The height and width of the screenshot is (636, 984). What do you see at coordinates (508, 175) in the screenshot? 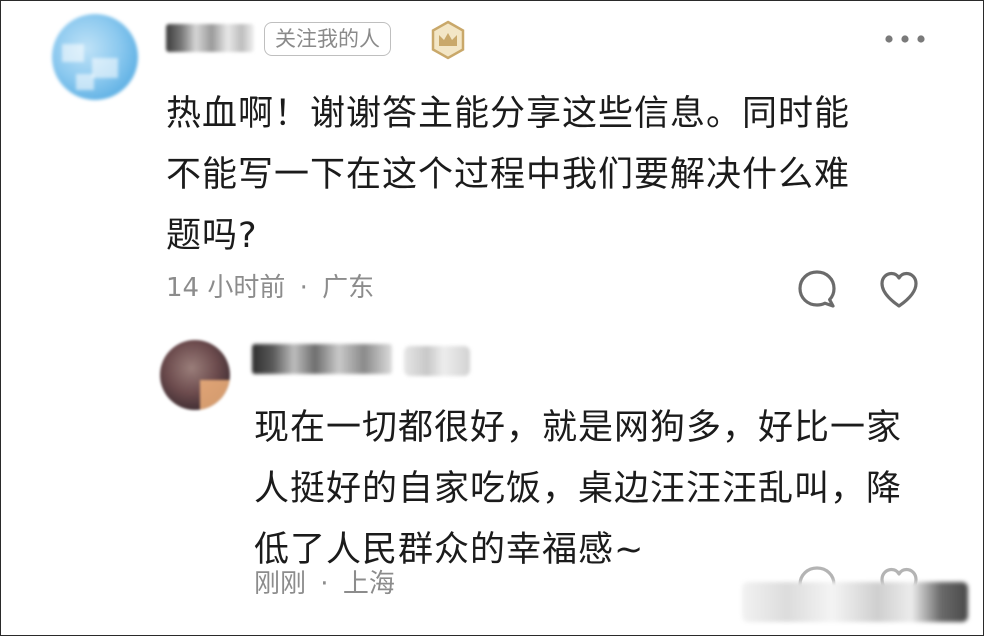
I see `comment-line: 不能写一下在这个过程中我们要解决什么难` at bounding box center [508, 175].